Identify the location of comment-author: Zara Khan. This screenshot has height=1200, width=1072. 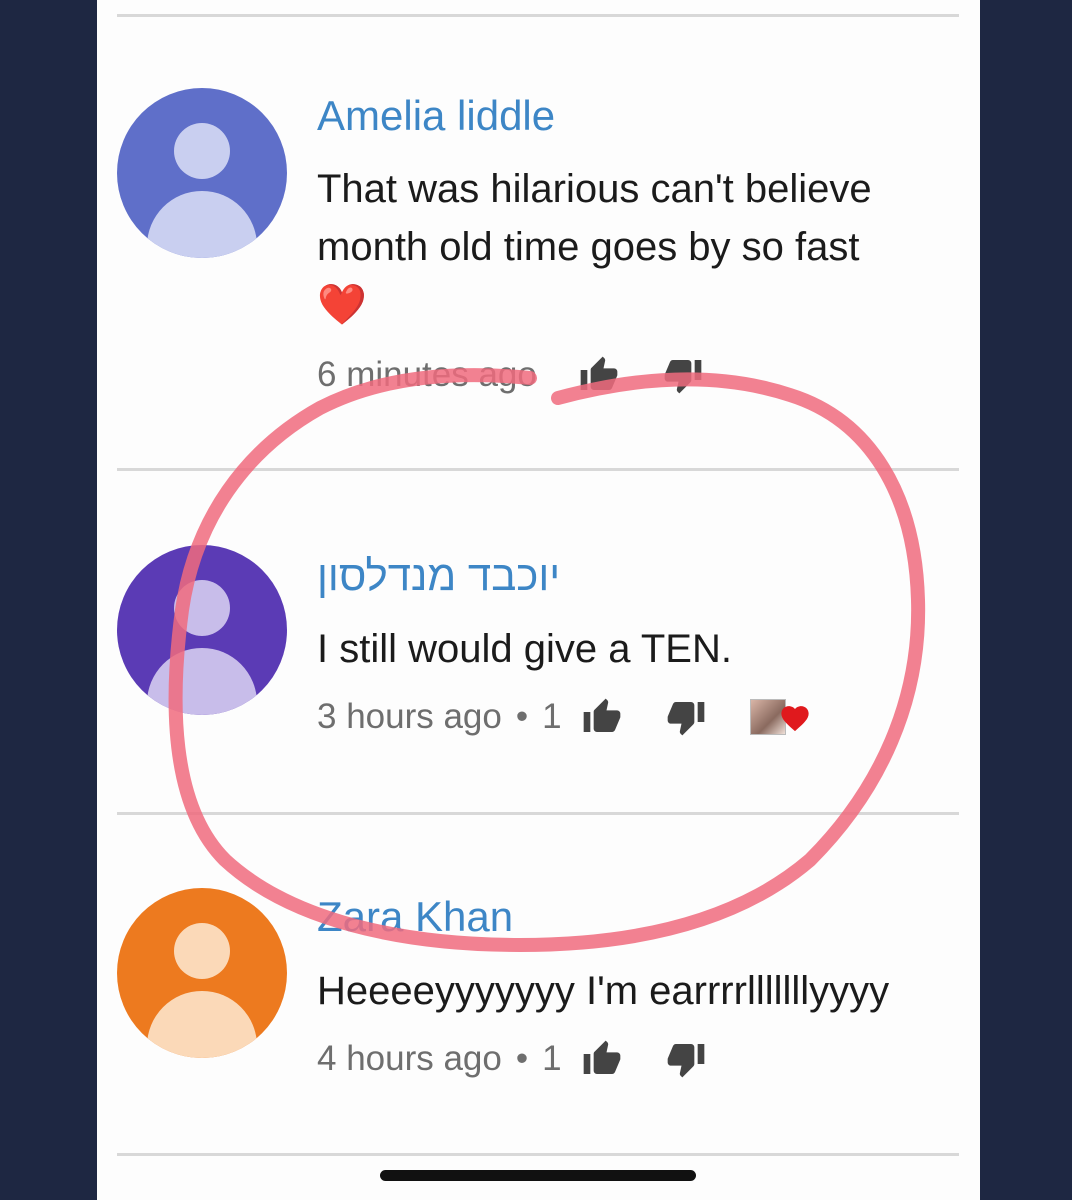
(415, 917).